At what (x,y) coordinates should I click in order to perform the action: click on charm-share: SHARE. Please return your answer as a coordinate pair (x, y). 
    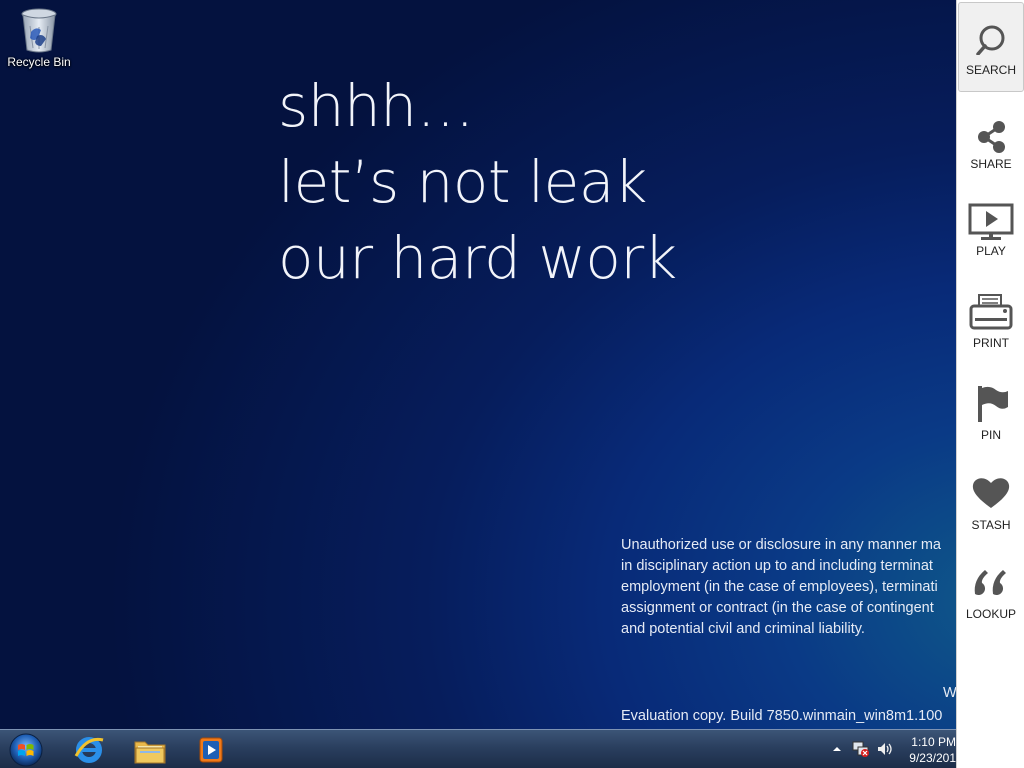
    Looking at the image, I should click on (990, 163).